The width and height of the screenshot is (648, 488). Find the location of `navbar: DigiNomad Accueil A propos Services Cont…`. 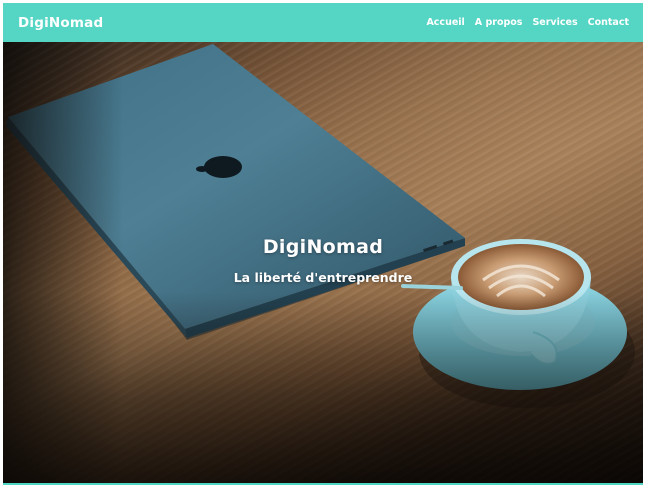

navbar: DigiNomad Accueil A propos Services Cont… is located at coordinates (323, 22).